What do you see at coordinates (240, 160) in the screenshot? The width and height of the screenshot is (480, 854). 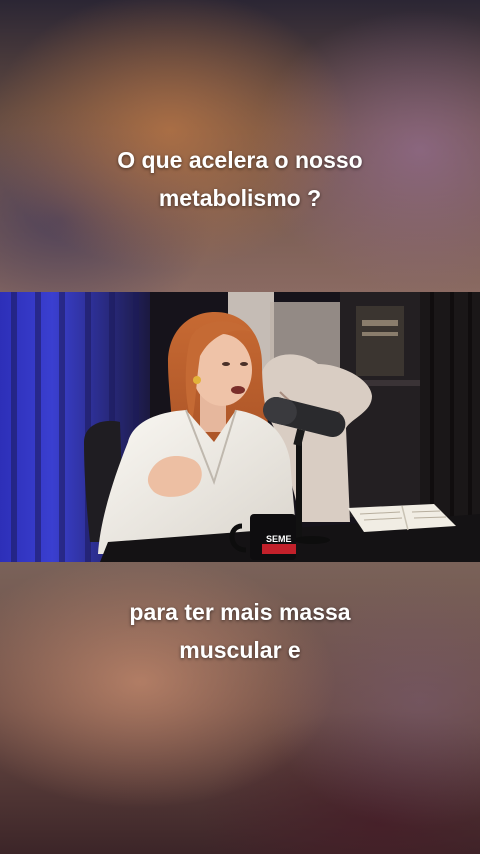 I see `caption-top-line-1: O que acelera o nosso` at bounding box center [240, 160].